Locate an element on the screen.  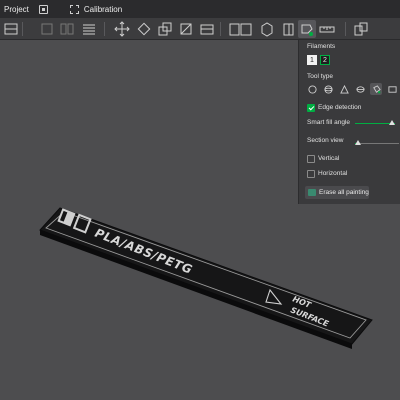
menu-project: Project is located at coordinates (16, 9).